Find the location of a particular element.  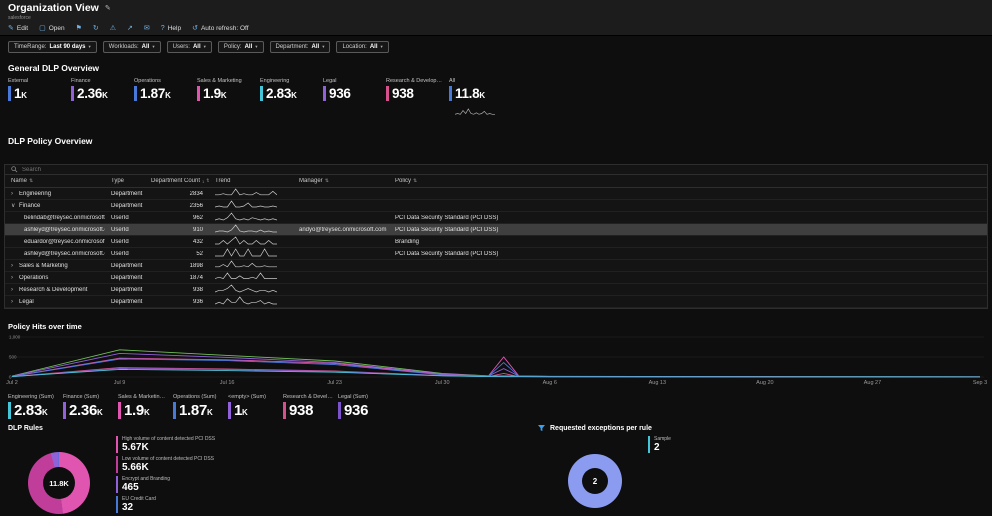

kpi-card-empty-sum: <empty> (Sum) 1K is located at coordinates (253, 406).